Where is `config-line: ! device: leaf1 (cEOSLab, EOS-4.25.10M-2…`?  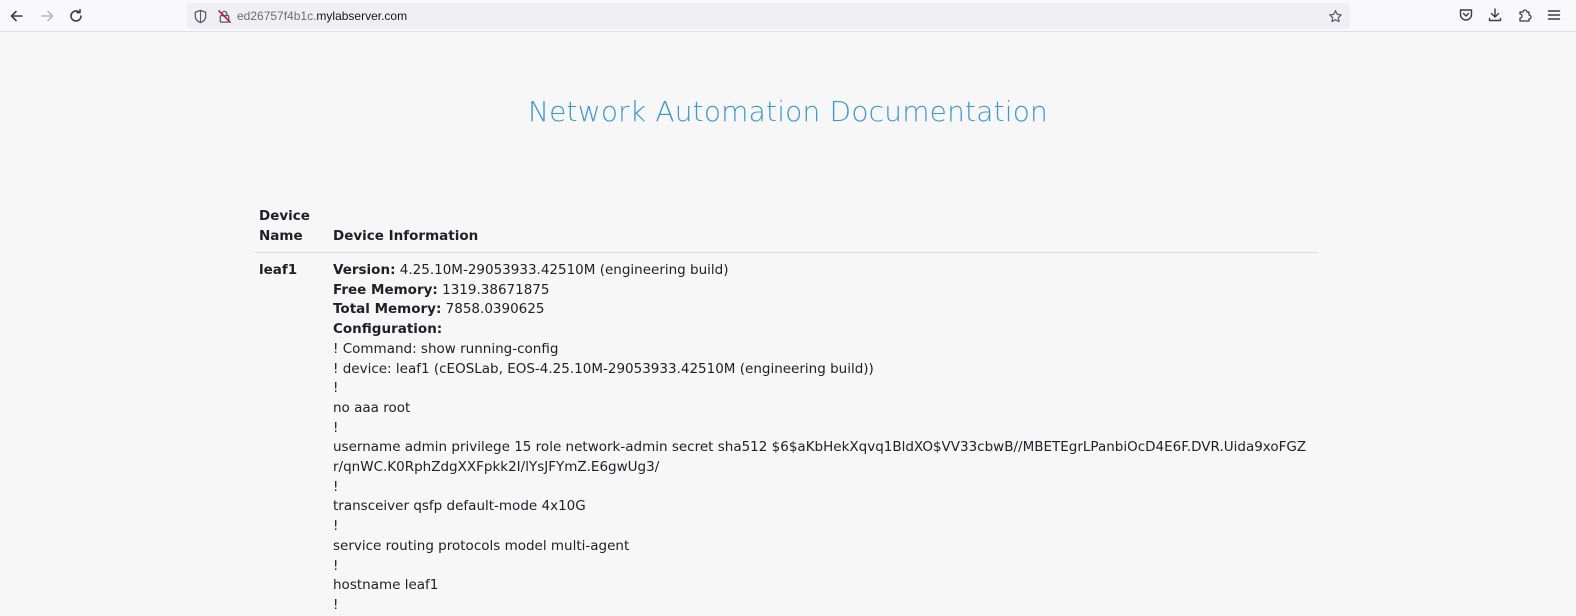
config-line: ! device: leaf1 (cEOSLab, EOS-4.25.10M-2… is located at coordinates (603, 368).